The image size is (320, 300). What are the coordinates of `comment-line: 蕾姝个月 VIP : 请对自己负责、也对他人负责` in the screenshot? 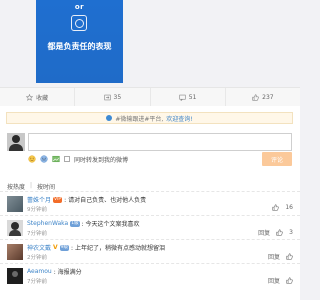 It's located at (86, 199).